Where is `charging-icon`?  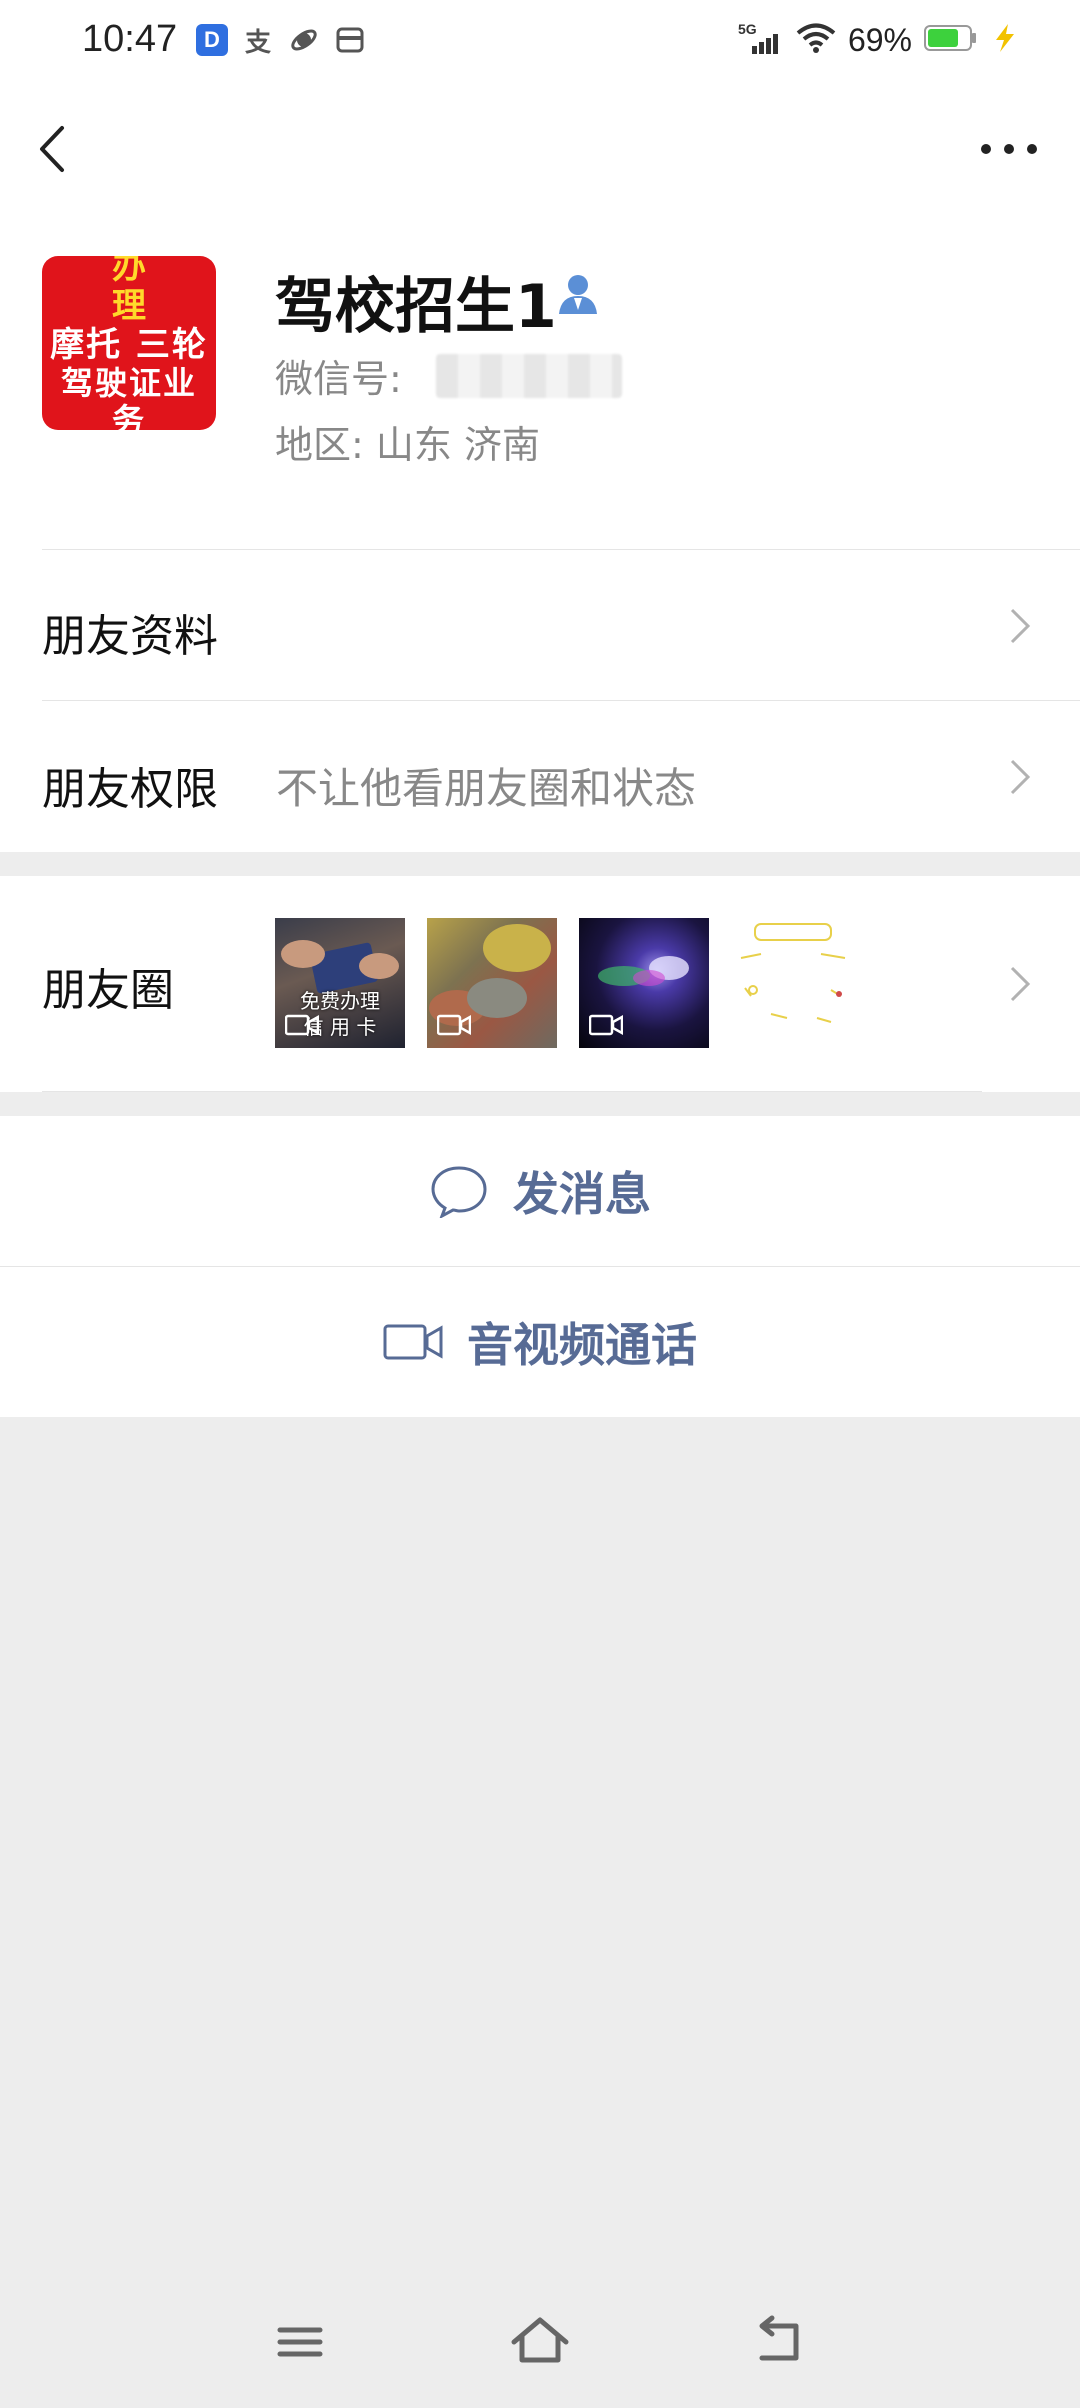 charging-icon is located at coordinates (1005, 40).